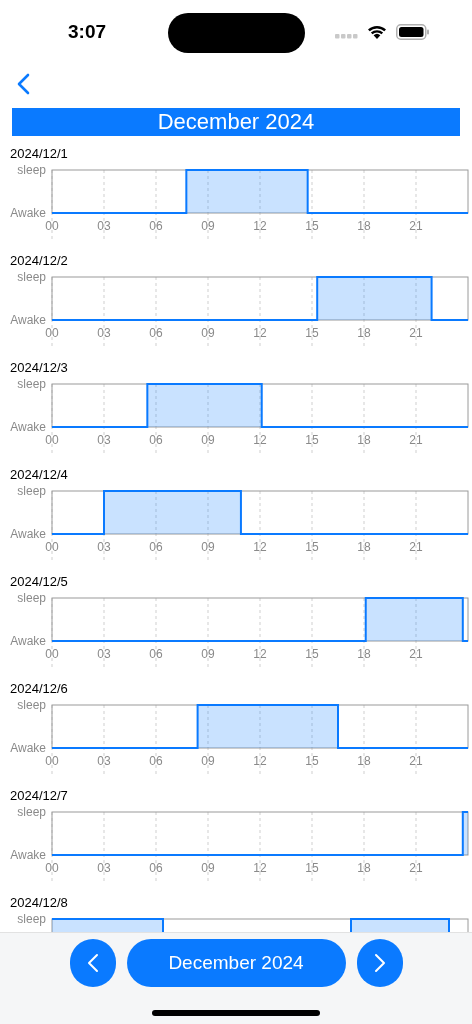  I want to click on date-label: 2024/12/5, so click(39, 582).